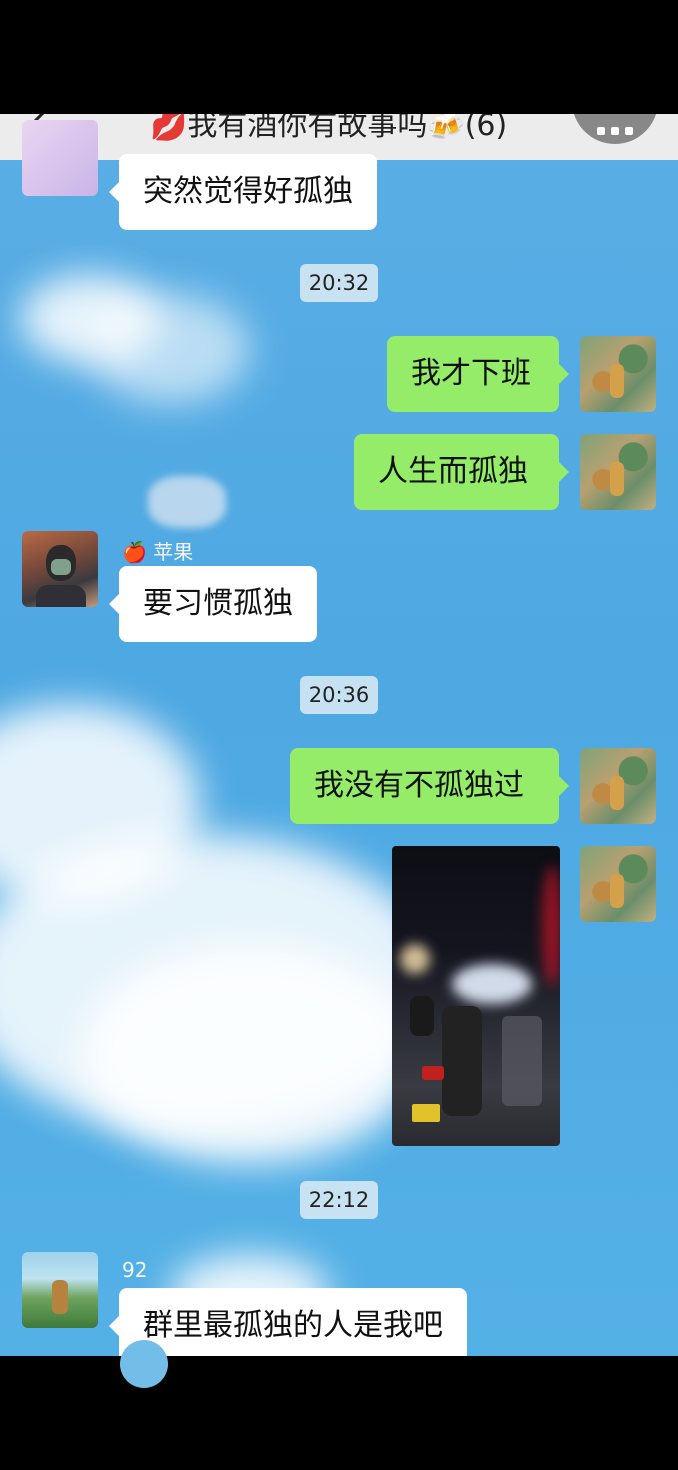 The image size is (678, 1470). I want to click on floating-dot, so click(144, 1364).